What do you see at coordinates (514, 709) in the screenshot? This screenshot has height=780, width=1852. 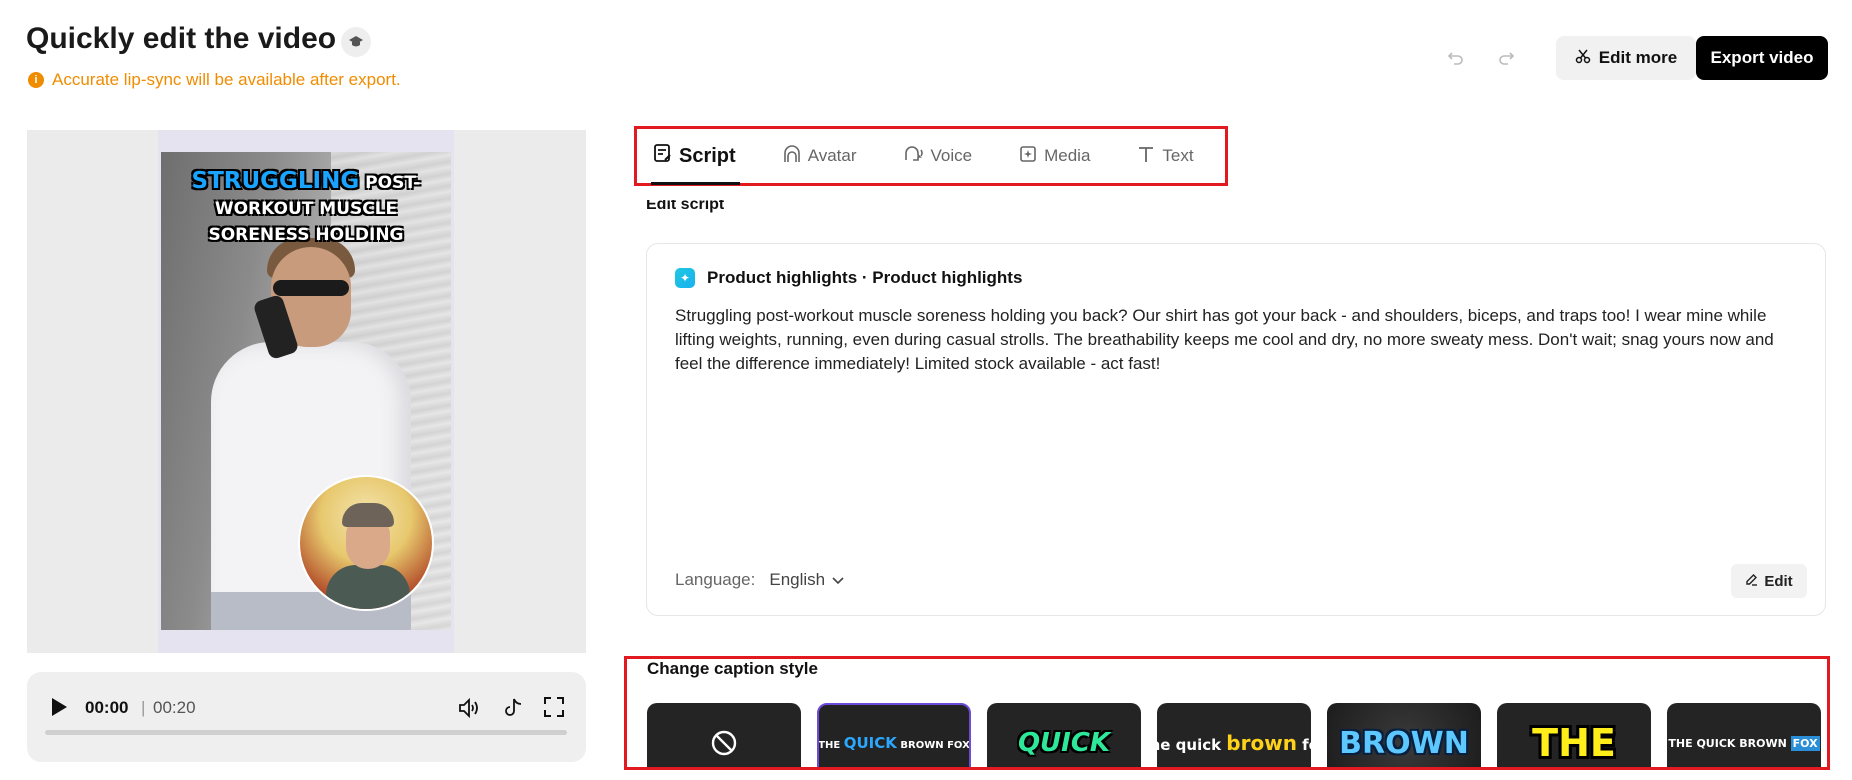 I see `tiktok-icon` at bounding box center [514, 709].